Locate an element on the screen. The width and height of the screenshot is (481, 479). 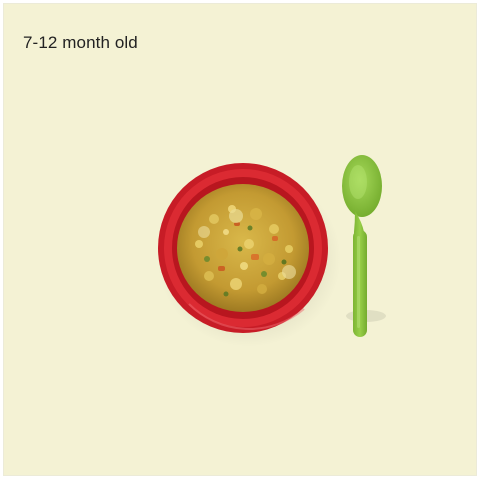
spoon-icon is located at coordinates (364, 246).